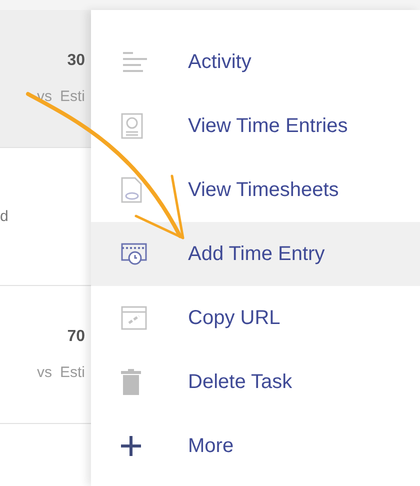 This screenshot has height=486, width=420. What do you see at coordinates (4, 216) in the screenshot?
I see `status-text: d` at bounding box center [4, 216].